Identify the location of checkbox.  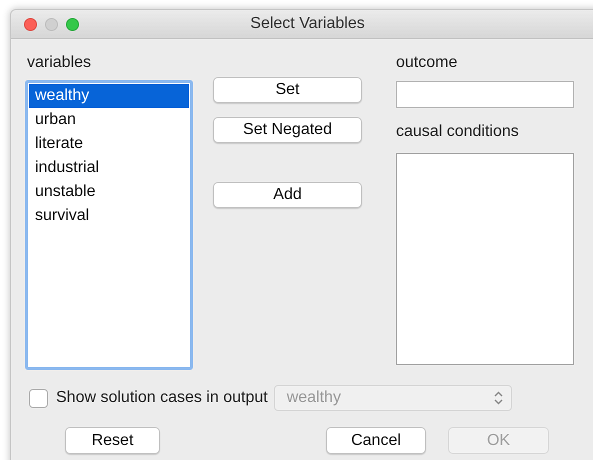
(38, 398).